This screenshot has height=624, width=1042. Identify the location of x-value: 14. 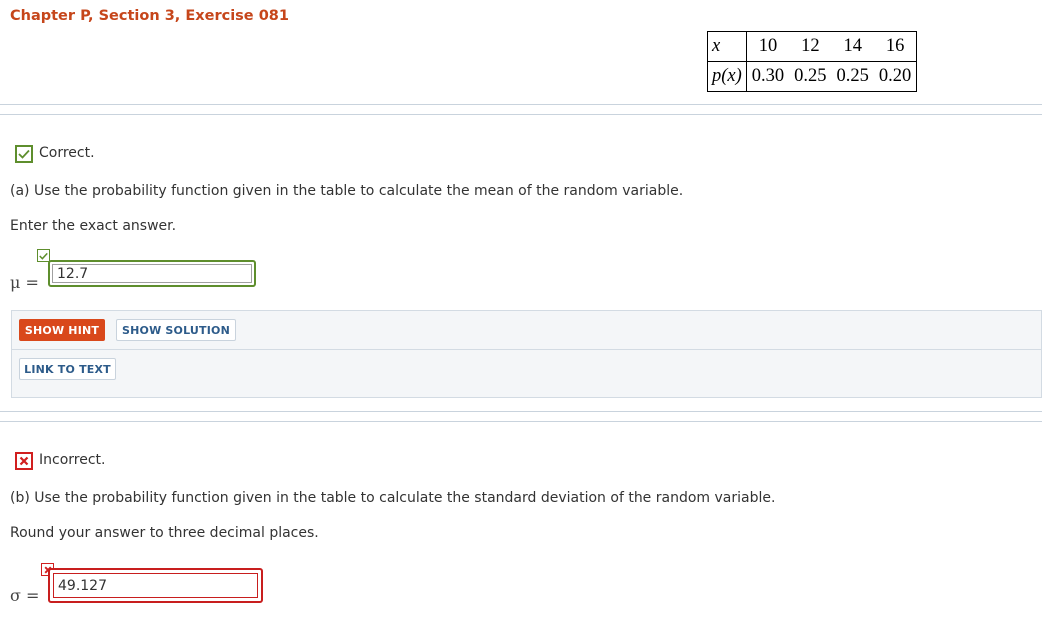
(852, 46).